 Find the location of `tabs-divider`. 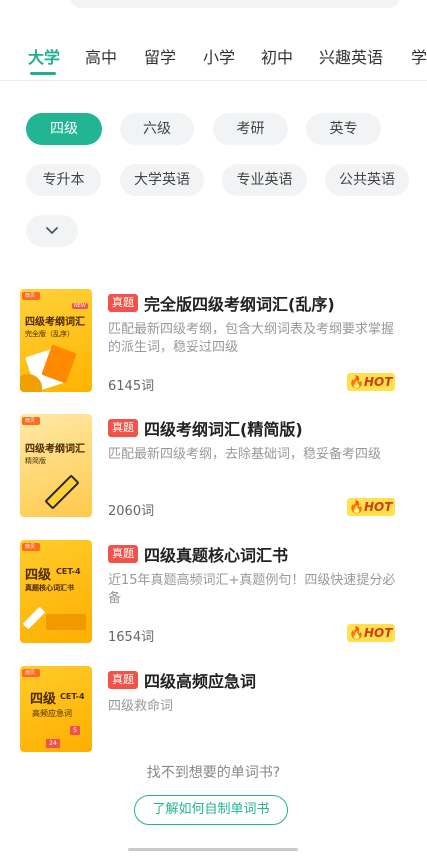

tabs-divider is located at coordinates (213, 80).